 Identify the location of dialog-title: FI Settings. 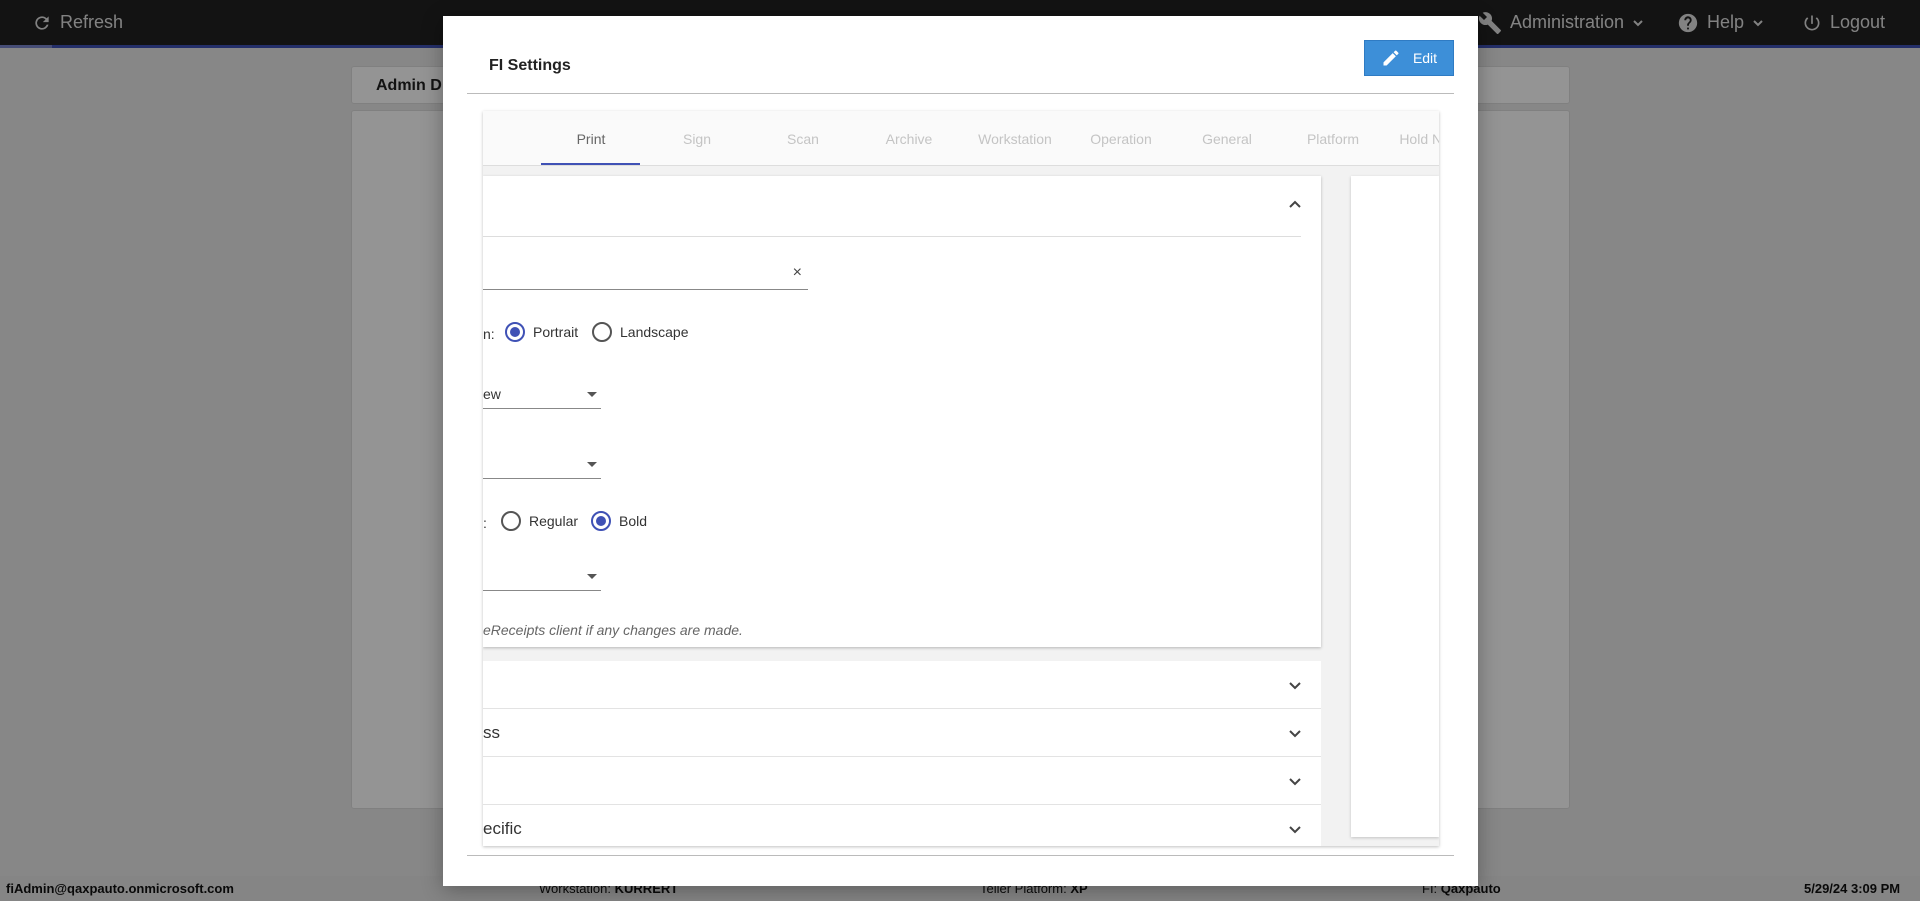
(530, 65).